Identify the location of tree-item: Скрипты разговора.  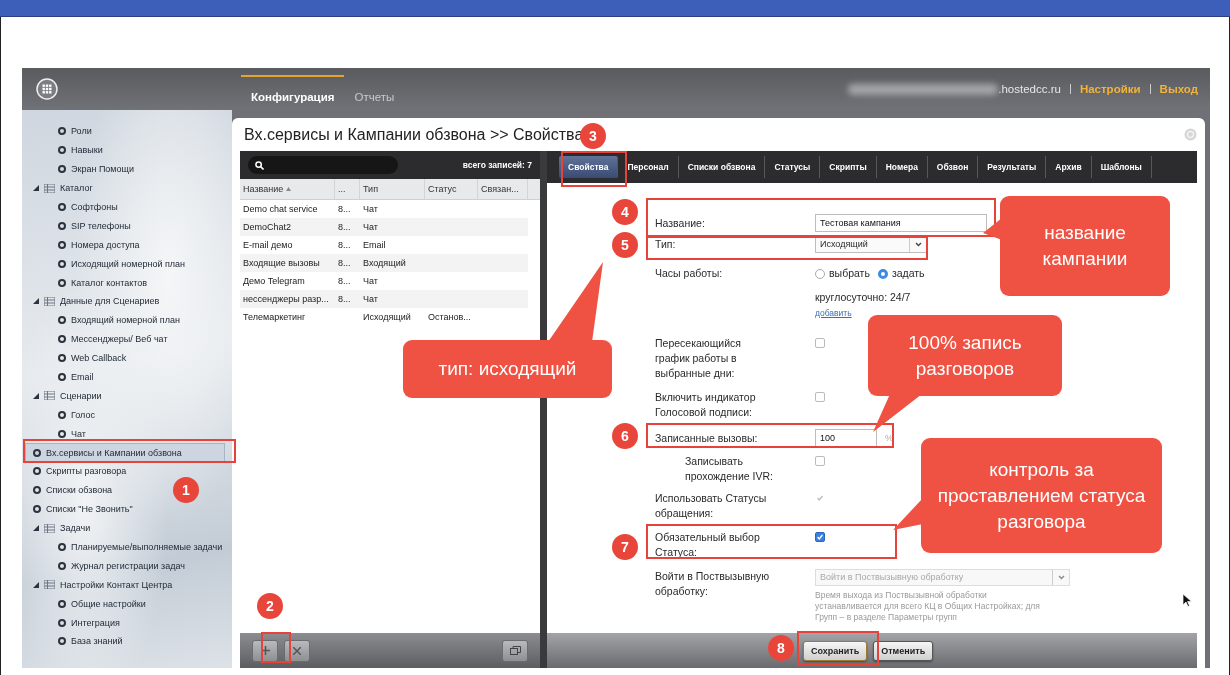
(83, 471).